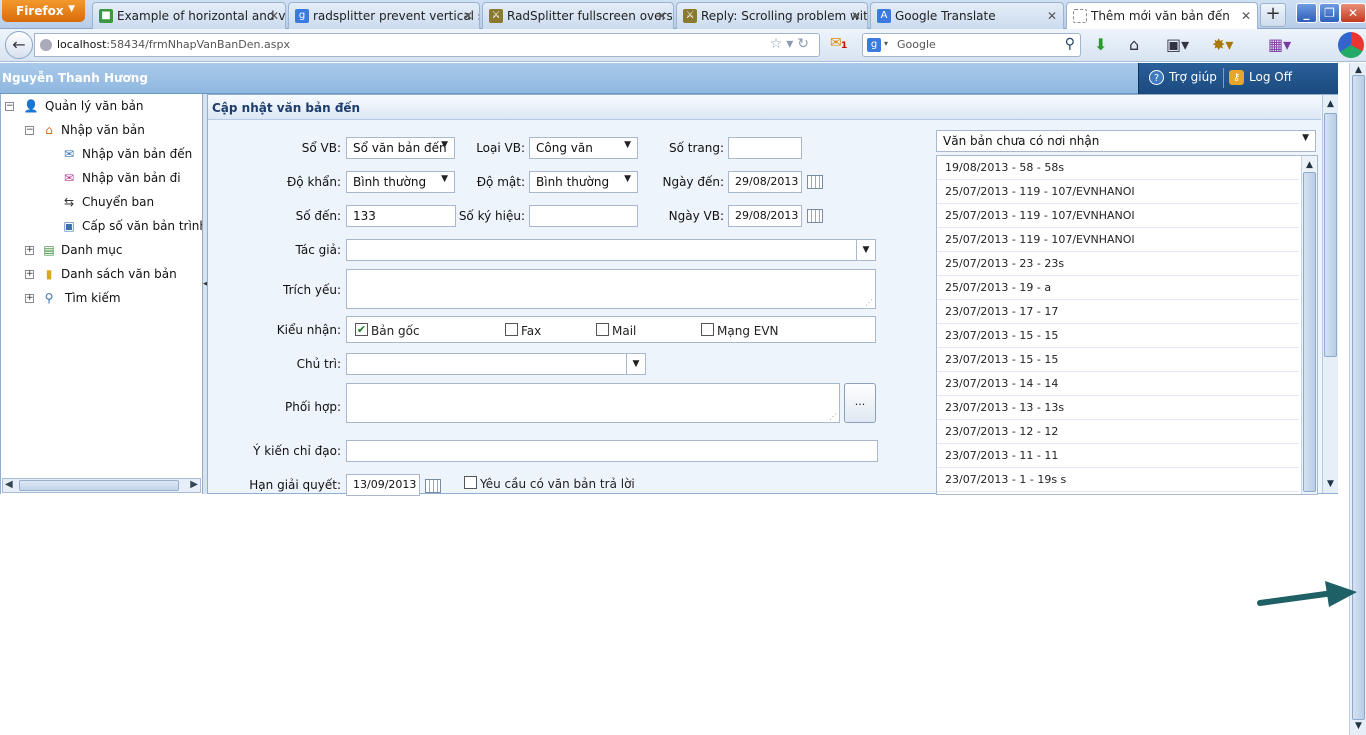 The height and width of the screenshot is (735, 1366). Describe the element at coordinates (1260, 77) in the screenshot. I see `log-off-button: ⚷ Log Off` at that location.